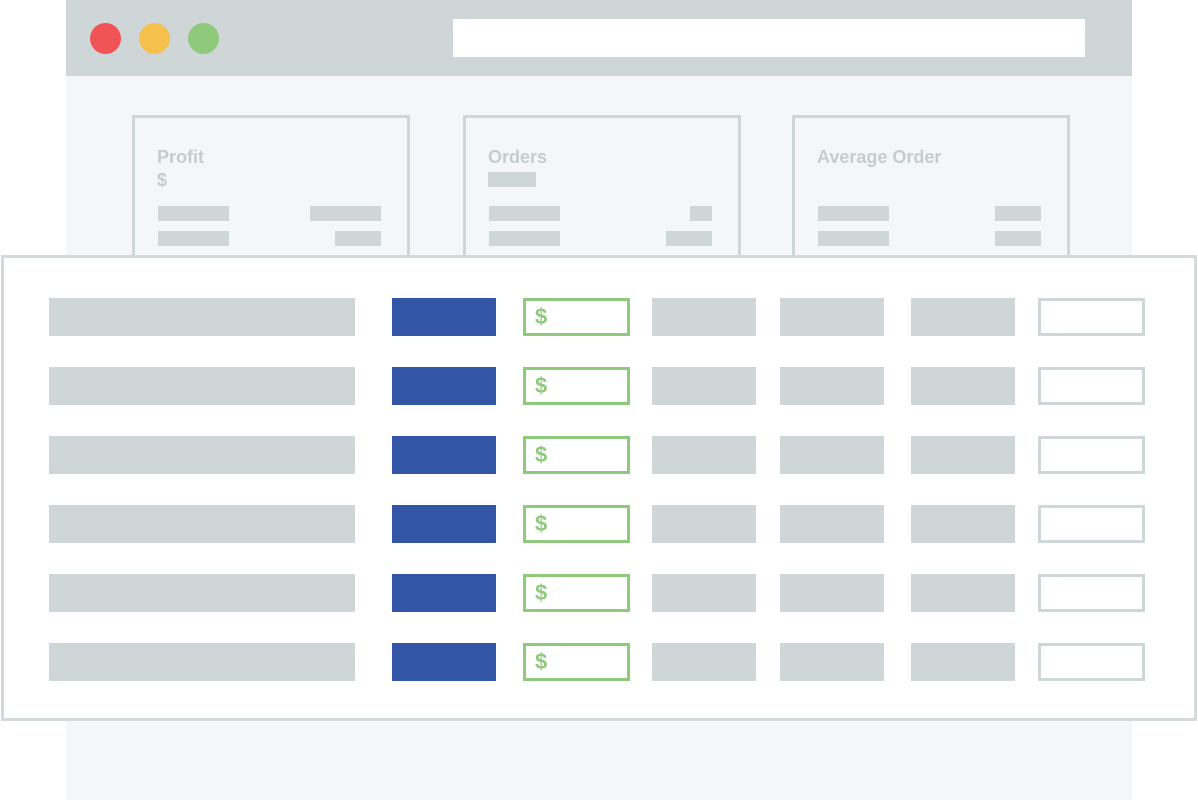  Describe the element at coordinates (769, 38) in the screenshot. I see `address-bar` at that location.